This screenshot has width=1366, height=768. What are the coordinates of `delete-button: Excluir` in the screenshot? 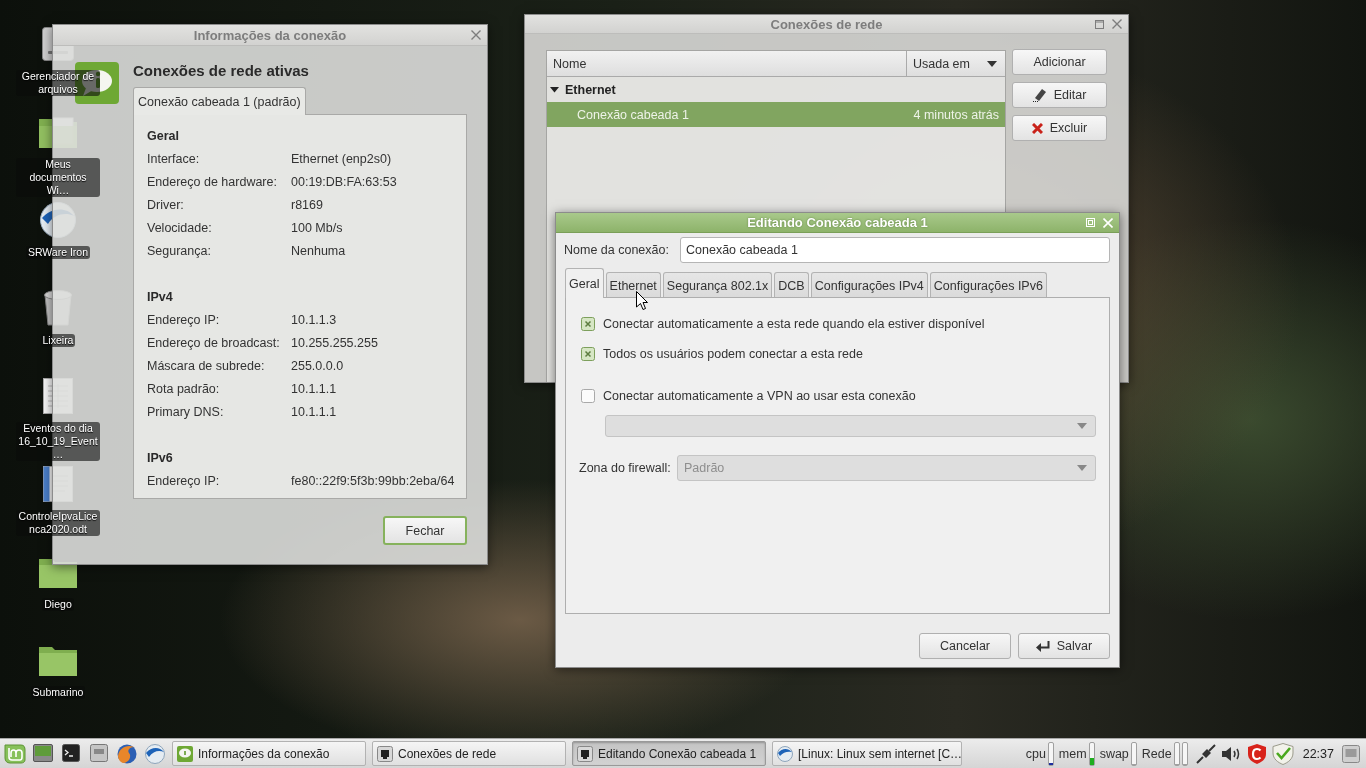 It's located at (1059, 128).